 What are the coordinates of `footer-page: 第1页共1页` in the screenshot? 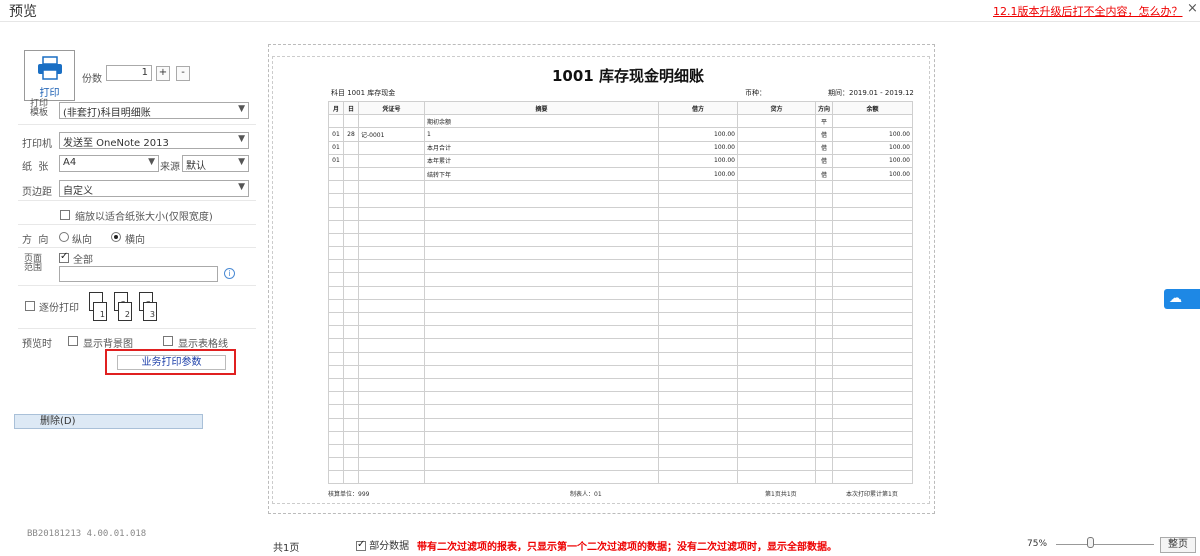 It's located at (781, 494).